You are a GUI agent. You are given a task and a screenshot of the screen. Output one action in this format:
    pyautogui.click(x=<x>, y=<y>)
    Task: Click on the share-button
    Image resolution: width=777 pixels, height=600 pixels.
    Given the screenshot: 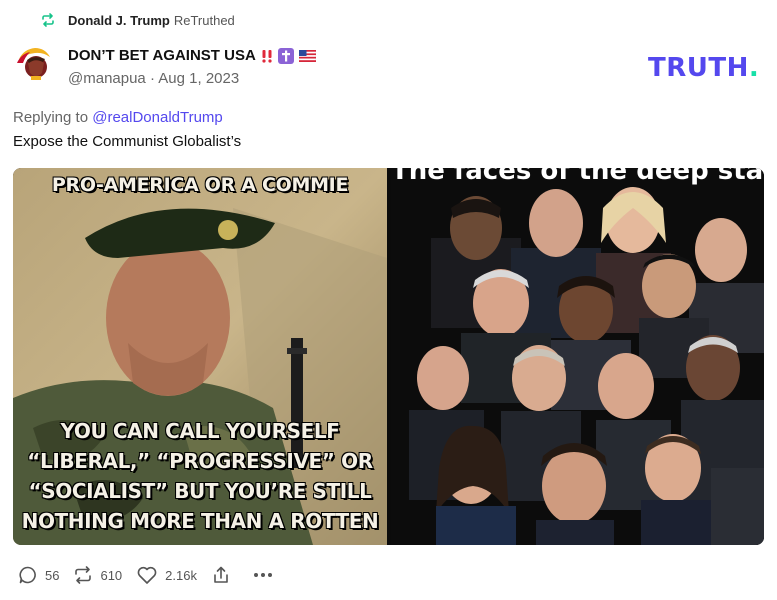 What is the action you would take?
    pyautogui.click(x=224, y=575)
    